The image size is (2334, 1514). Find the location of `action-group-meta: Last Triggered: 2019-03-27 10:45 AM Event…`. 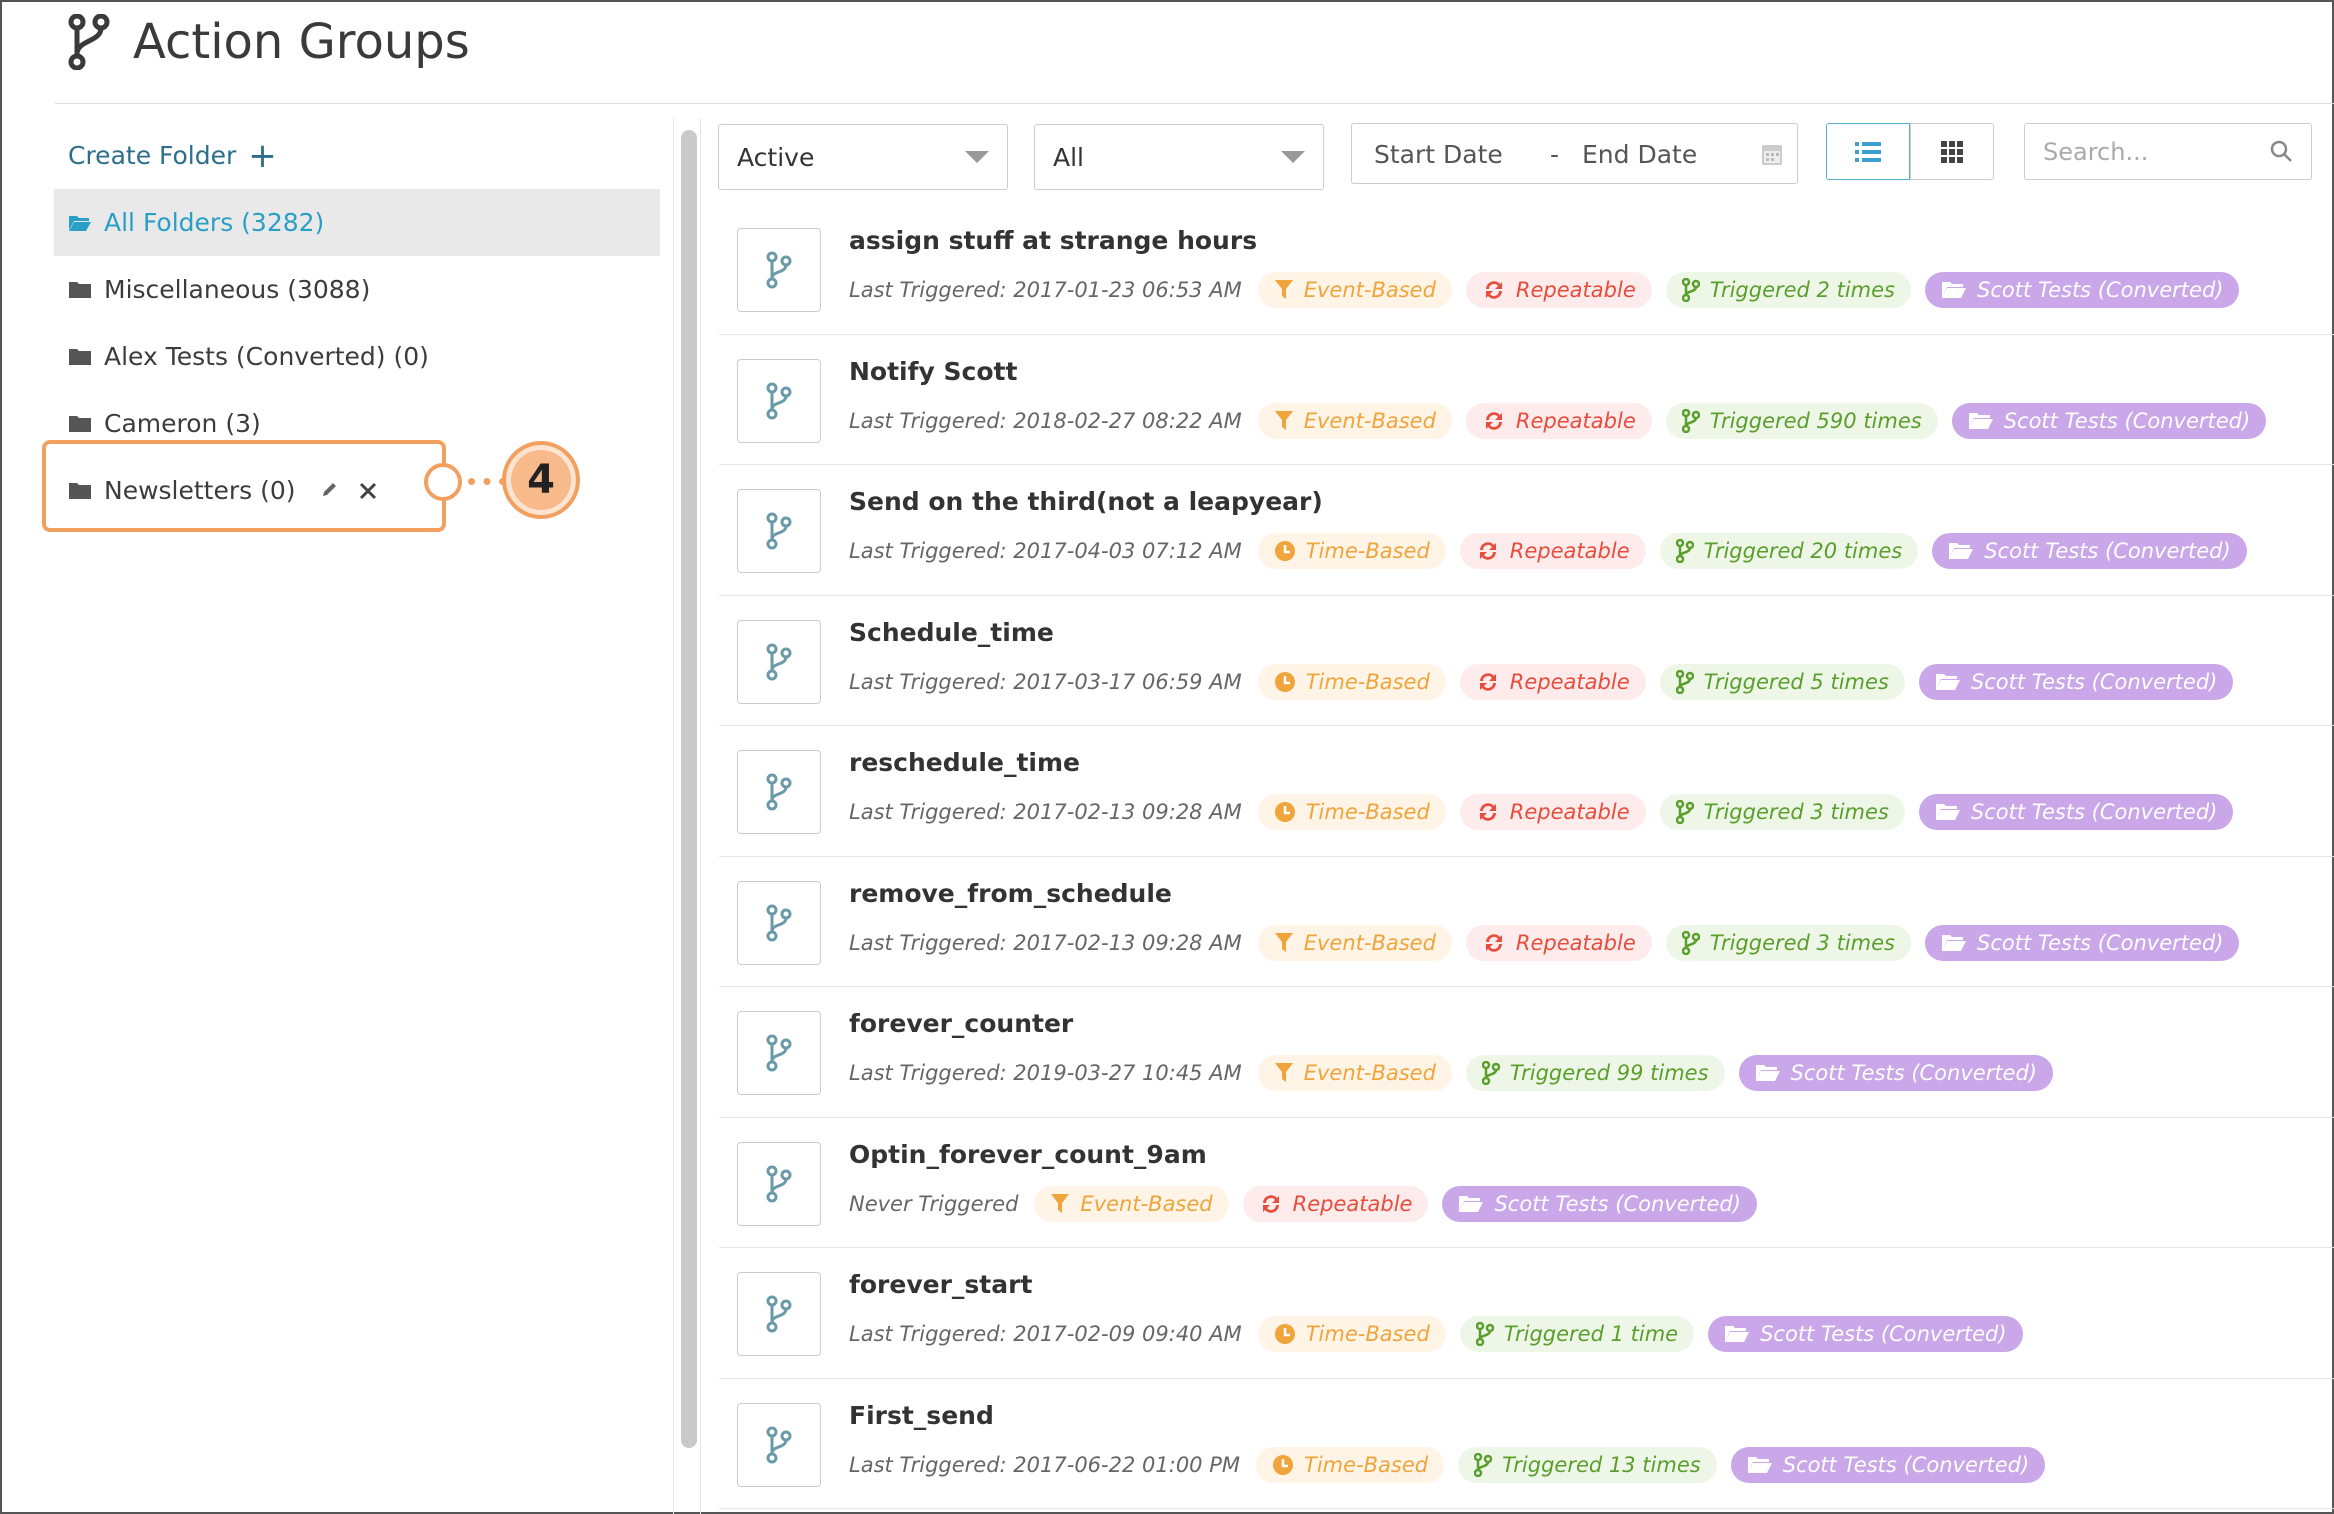

action-group-meta: Last Triggered: 2019-03-27 10:45 AM Event… is located at coordinates (1451, 1073).